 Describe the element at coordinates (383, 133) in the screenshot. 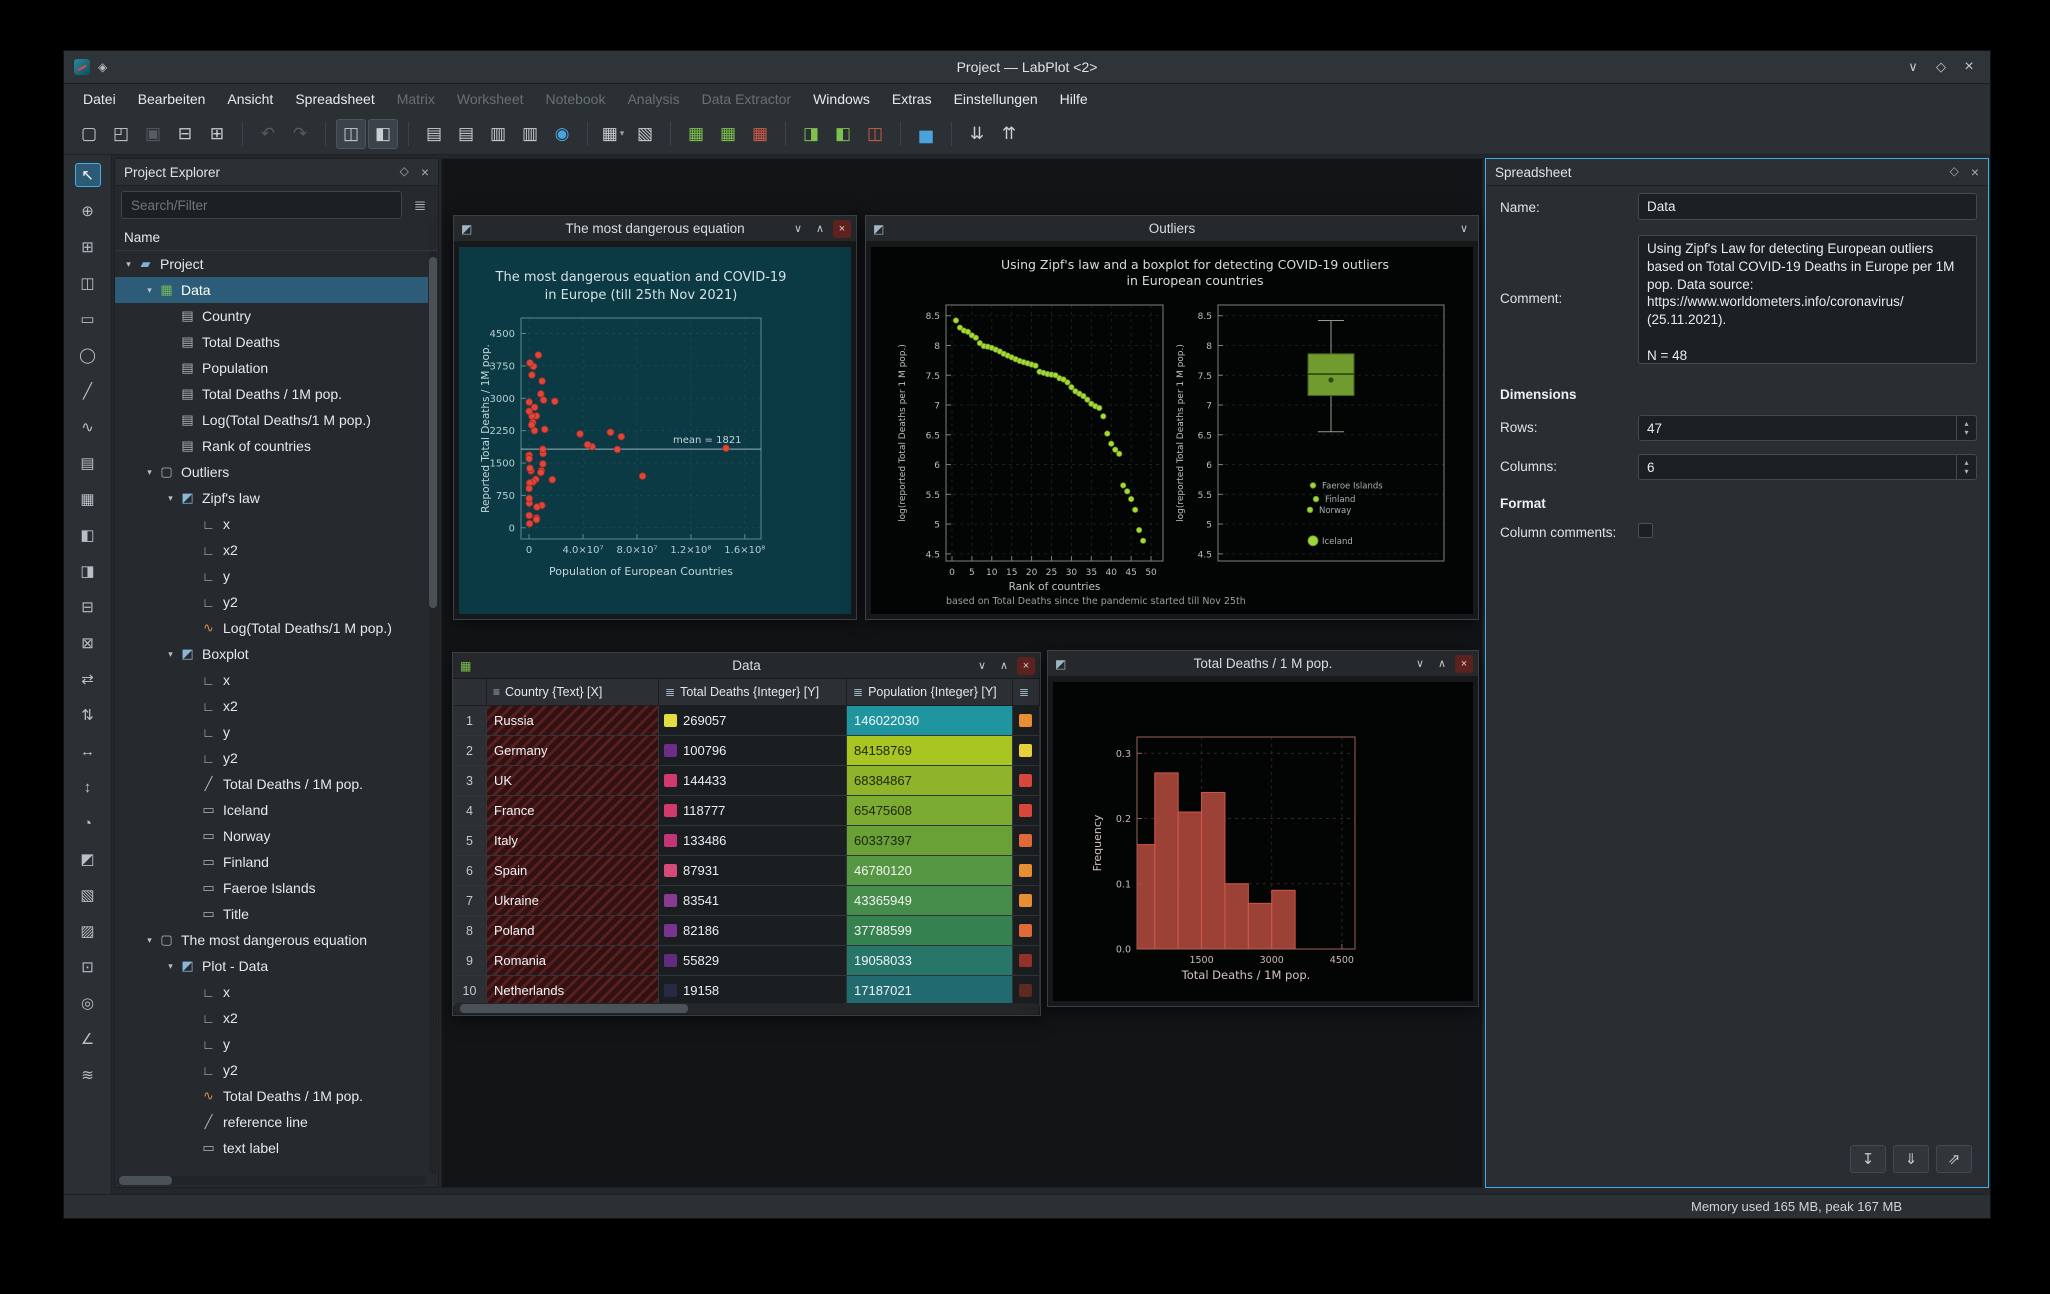

I see `tabbed-view-icon: ◧` at that location.